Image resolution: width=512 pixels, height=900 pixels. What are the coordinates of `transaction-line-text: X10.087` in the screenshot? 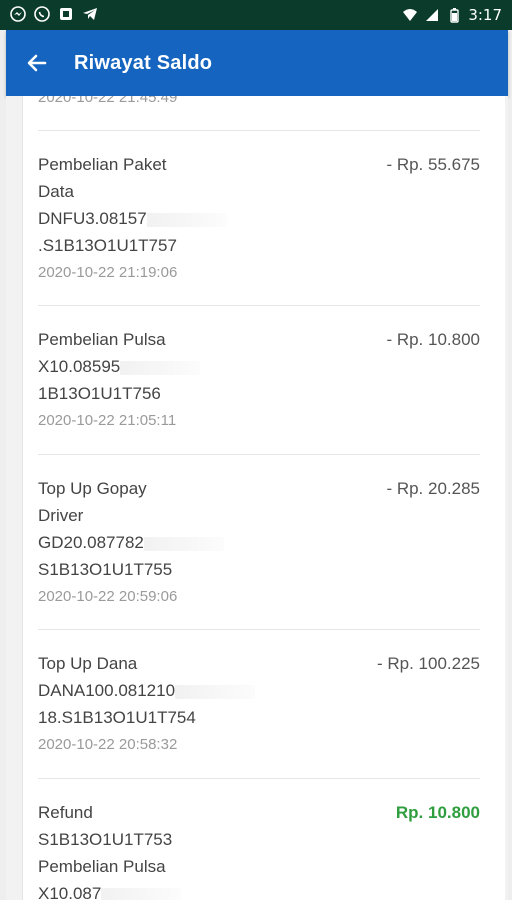 It's located at (70, 892).